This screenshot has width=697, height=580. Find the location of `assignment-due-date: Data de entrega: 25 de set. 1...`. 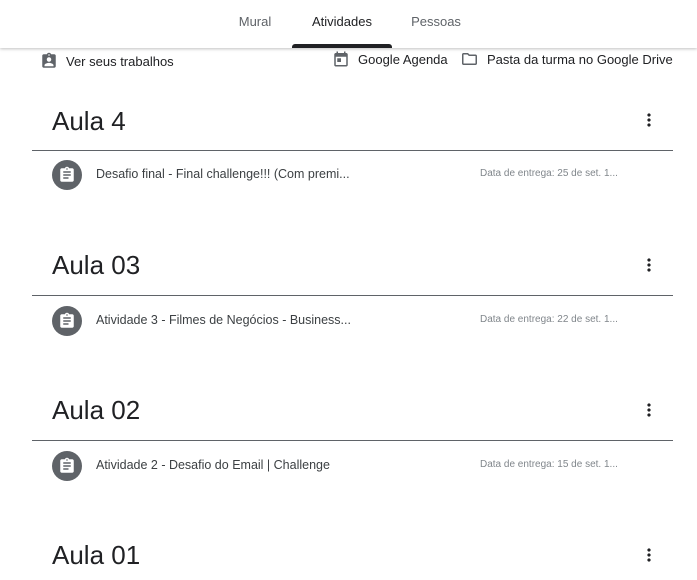

assignment-due-date: Data de entrega: 25 de set. 1... is located at coordinates (549, 173).